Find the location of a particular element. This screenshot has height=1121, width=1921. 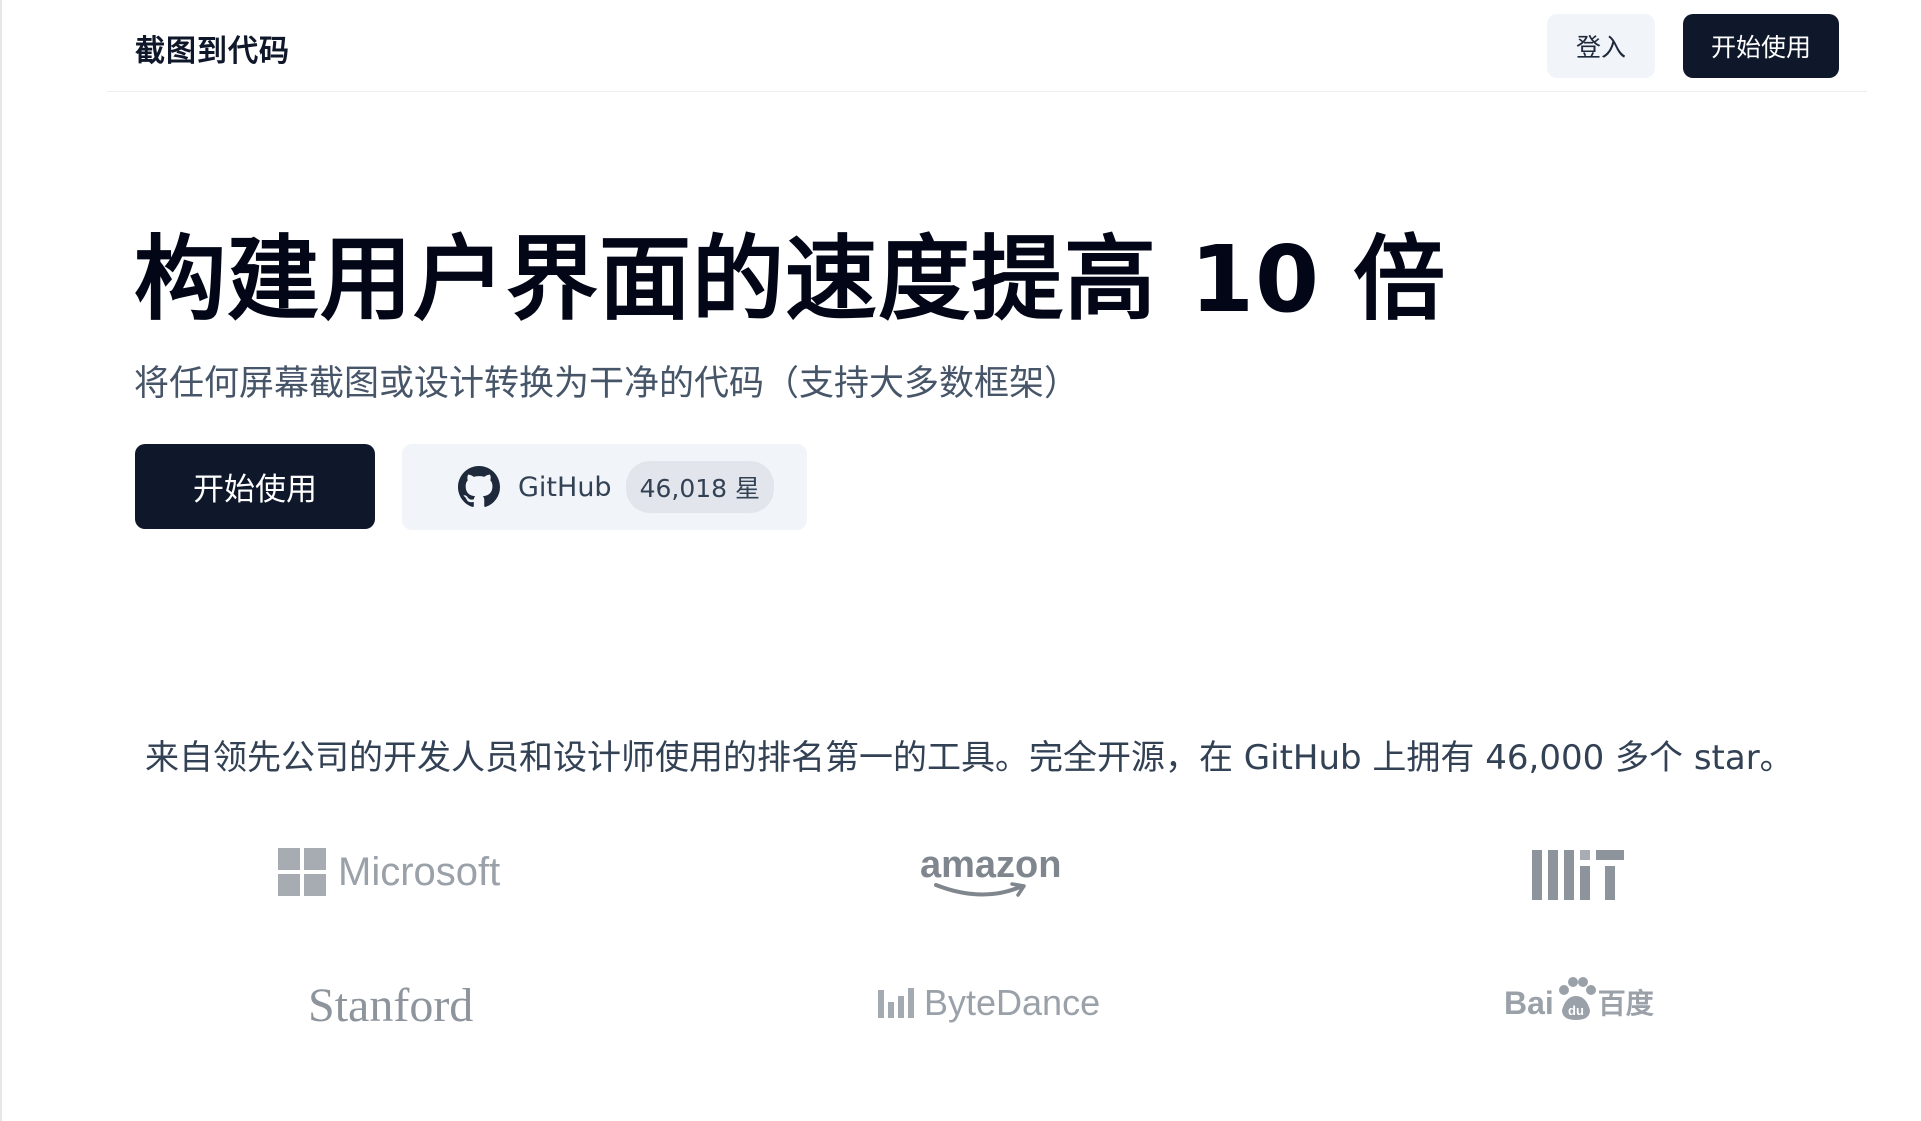

brand-logo: 截图到代码 is located at coordinates (212, 48).